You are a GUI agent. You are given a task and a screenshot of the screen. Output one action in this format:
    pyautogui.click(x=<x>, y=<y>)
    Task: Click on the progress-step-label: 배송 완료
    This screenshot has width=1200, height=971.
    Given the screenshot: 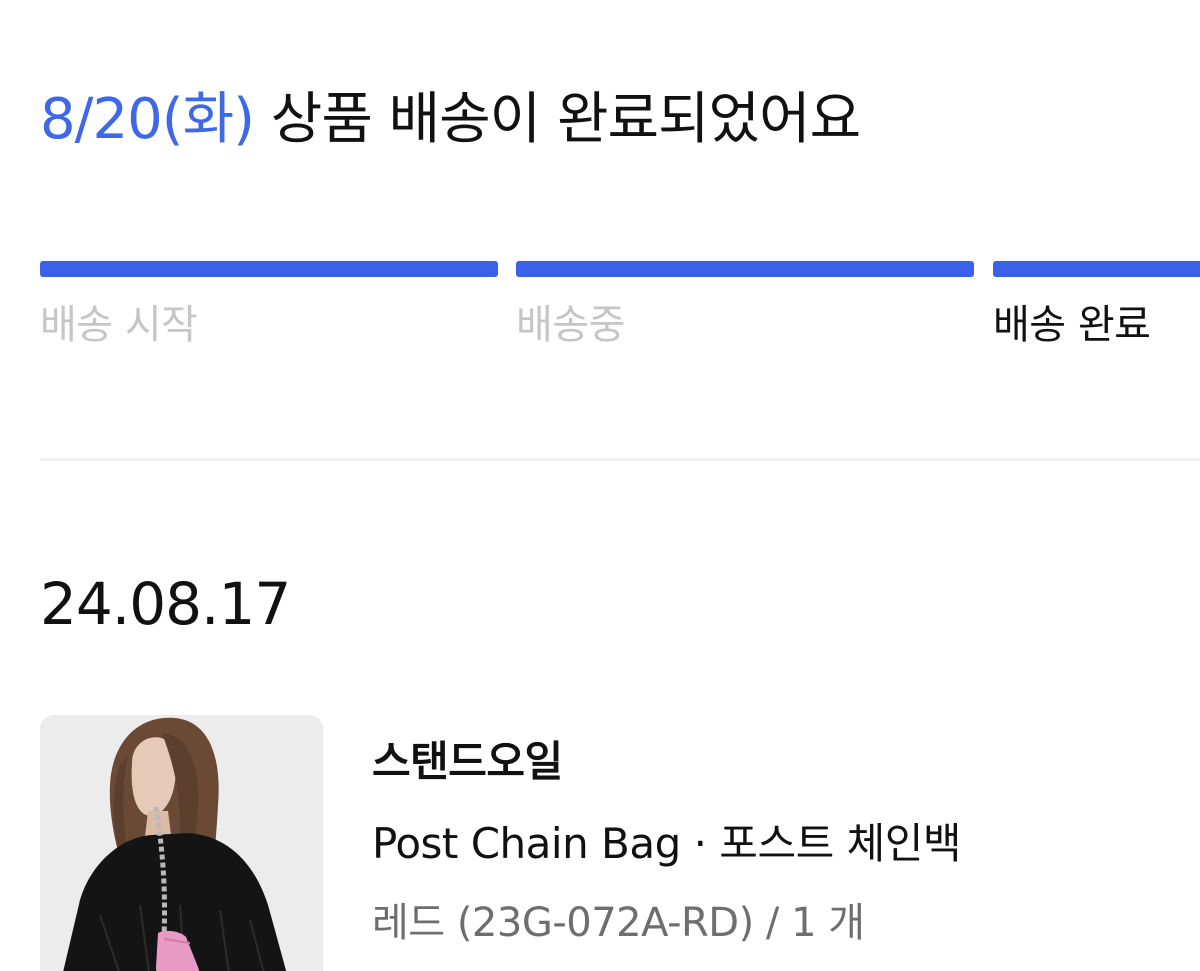 What is the action you would take?
    pyautogui.click(x=1072, y=325)
    